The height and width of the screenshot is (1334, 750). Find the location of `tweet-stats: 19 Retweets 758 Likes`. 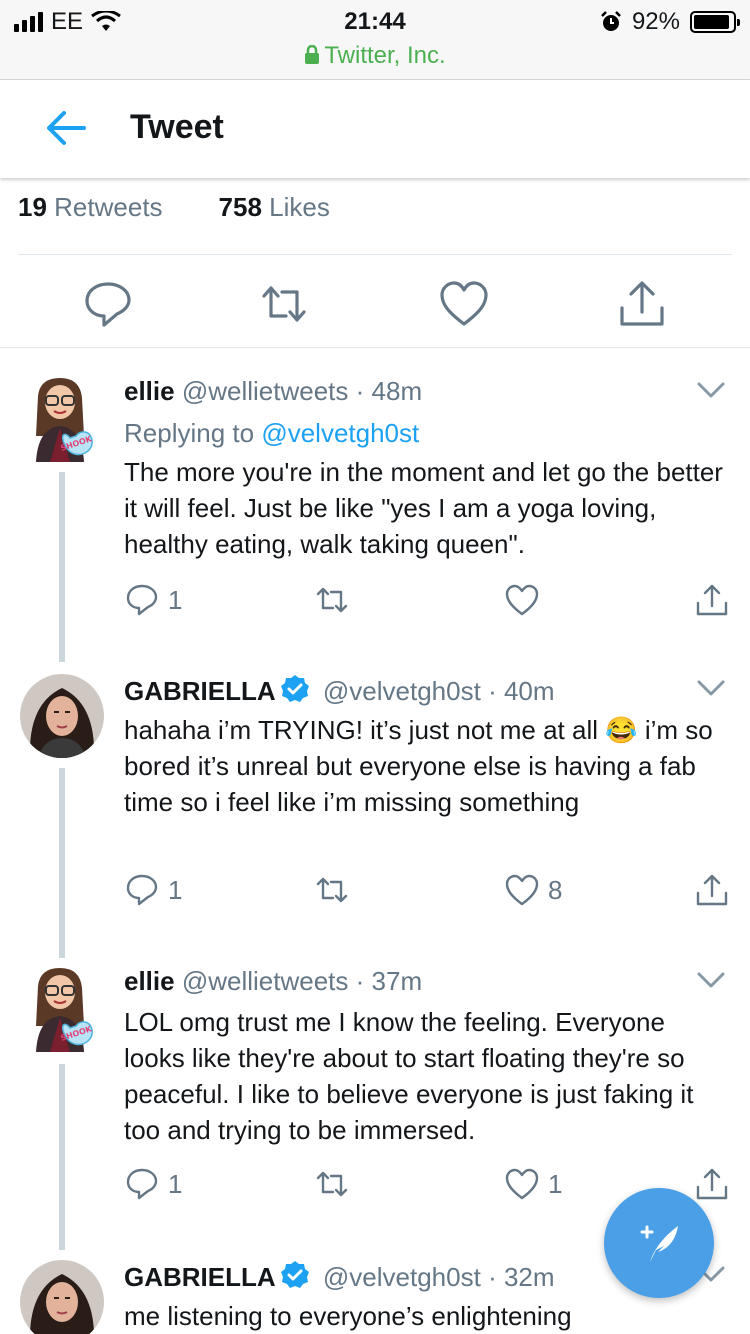

tweet-stats: 19 Retweets 758 Likes is located at coordinates (174, 207).